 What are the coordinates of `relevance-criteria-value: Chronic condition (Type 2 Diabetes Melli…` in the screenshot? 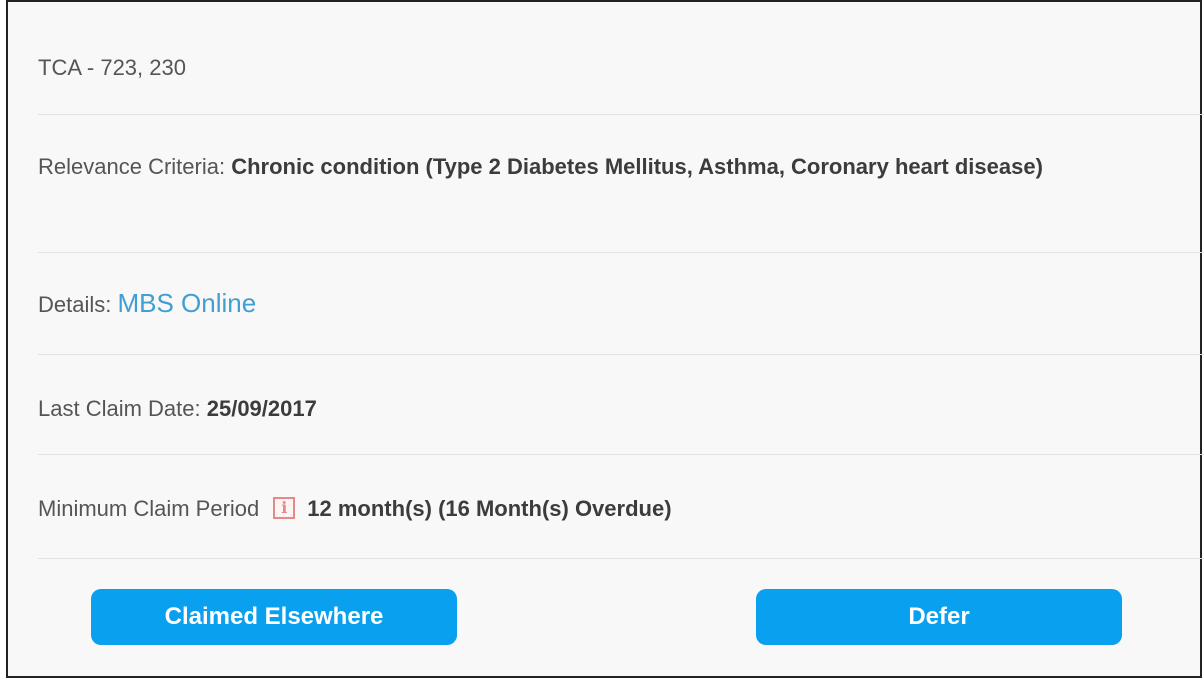 It's located at (637, 166).